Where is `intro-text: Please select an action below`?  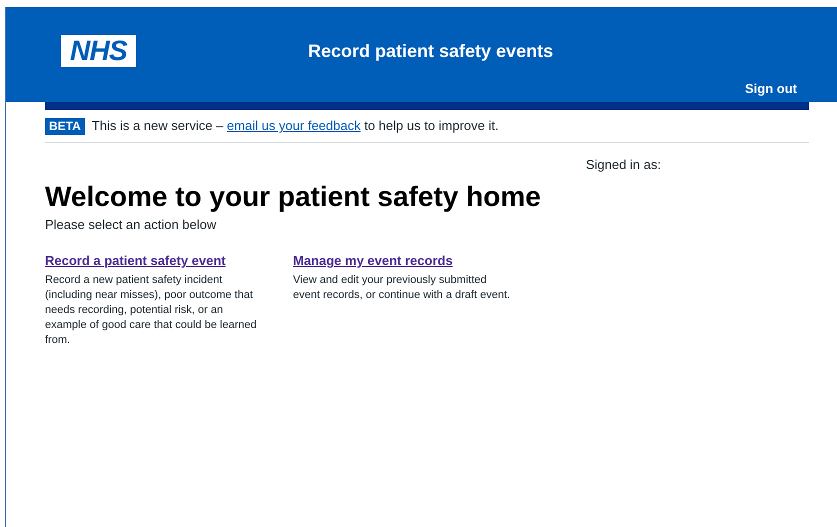 intro-text: Please select an action below is located at coordinates (131, 225).